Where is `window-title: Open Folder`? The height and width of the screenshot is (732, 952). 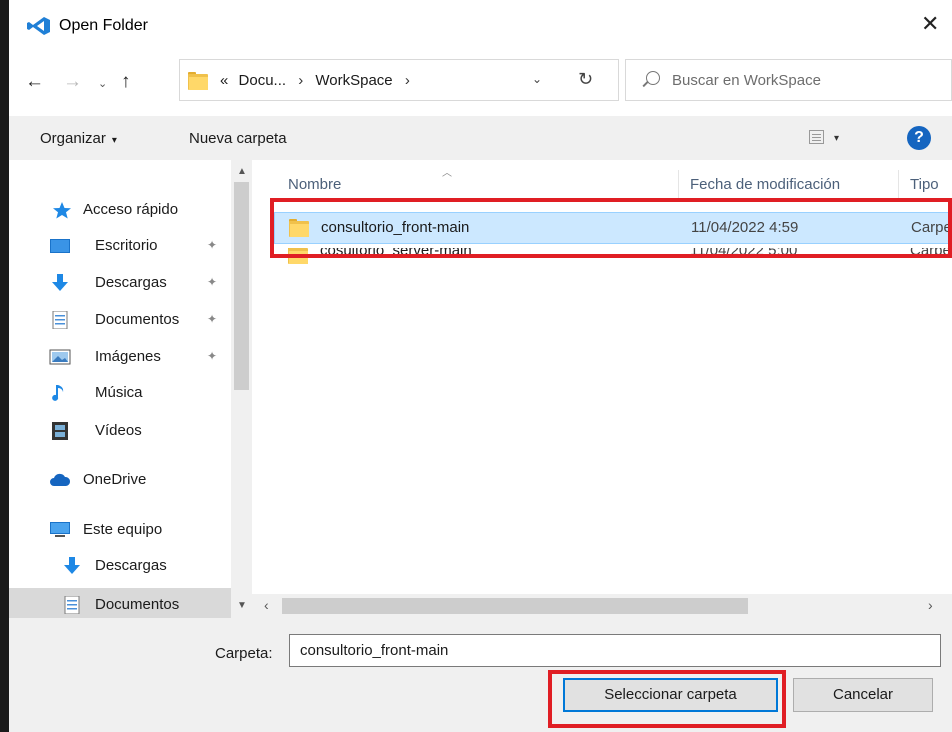 window-title: Open Folder is located at coordinates (103, 25).